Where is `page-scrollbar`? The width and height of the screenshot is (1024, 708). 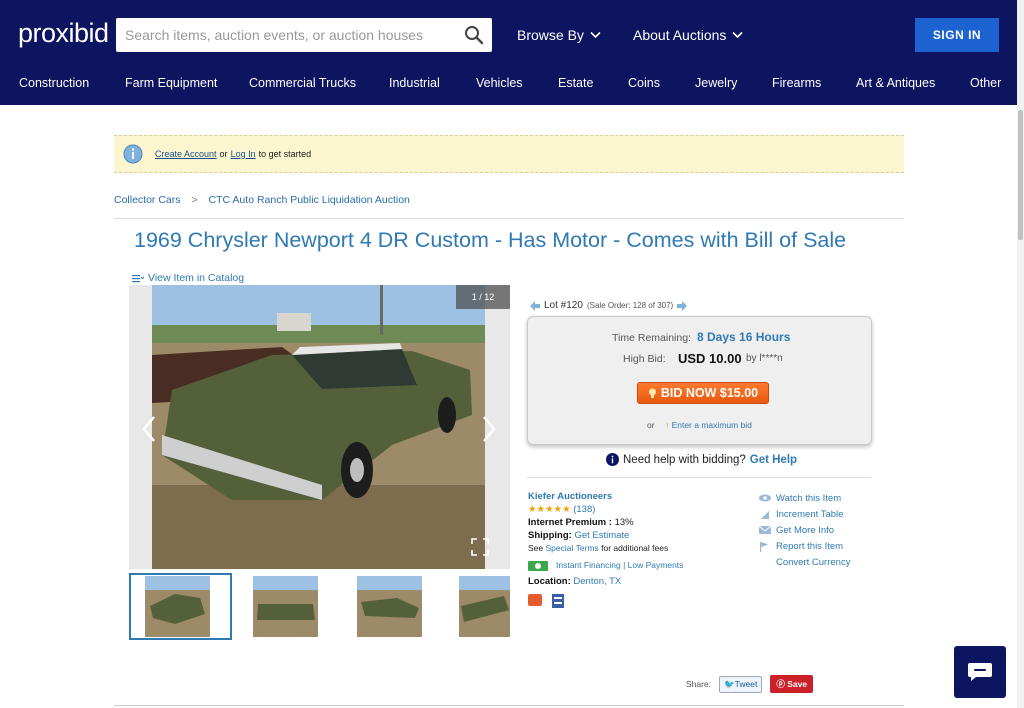 page-scrollbar is located at coordinates (1020, 354).